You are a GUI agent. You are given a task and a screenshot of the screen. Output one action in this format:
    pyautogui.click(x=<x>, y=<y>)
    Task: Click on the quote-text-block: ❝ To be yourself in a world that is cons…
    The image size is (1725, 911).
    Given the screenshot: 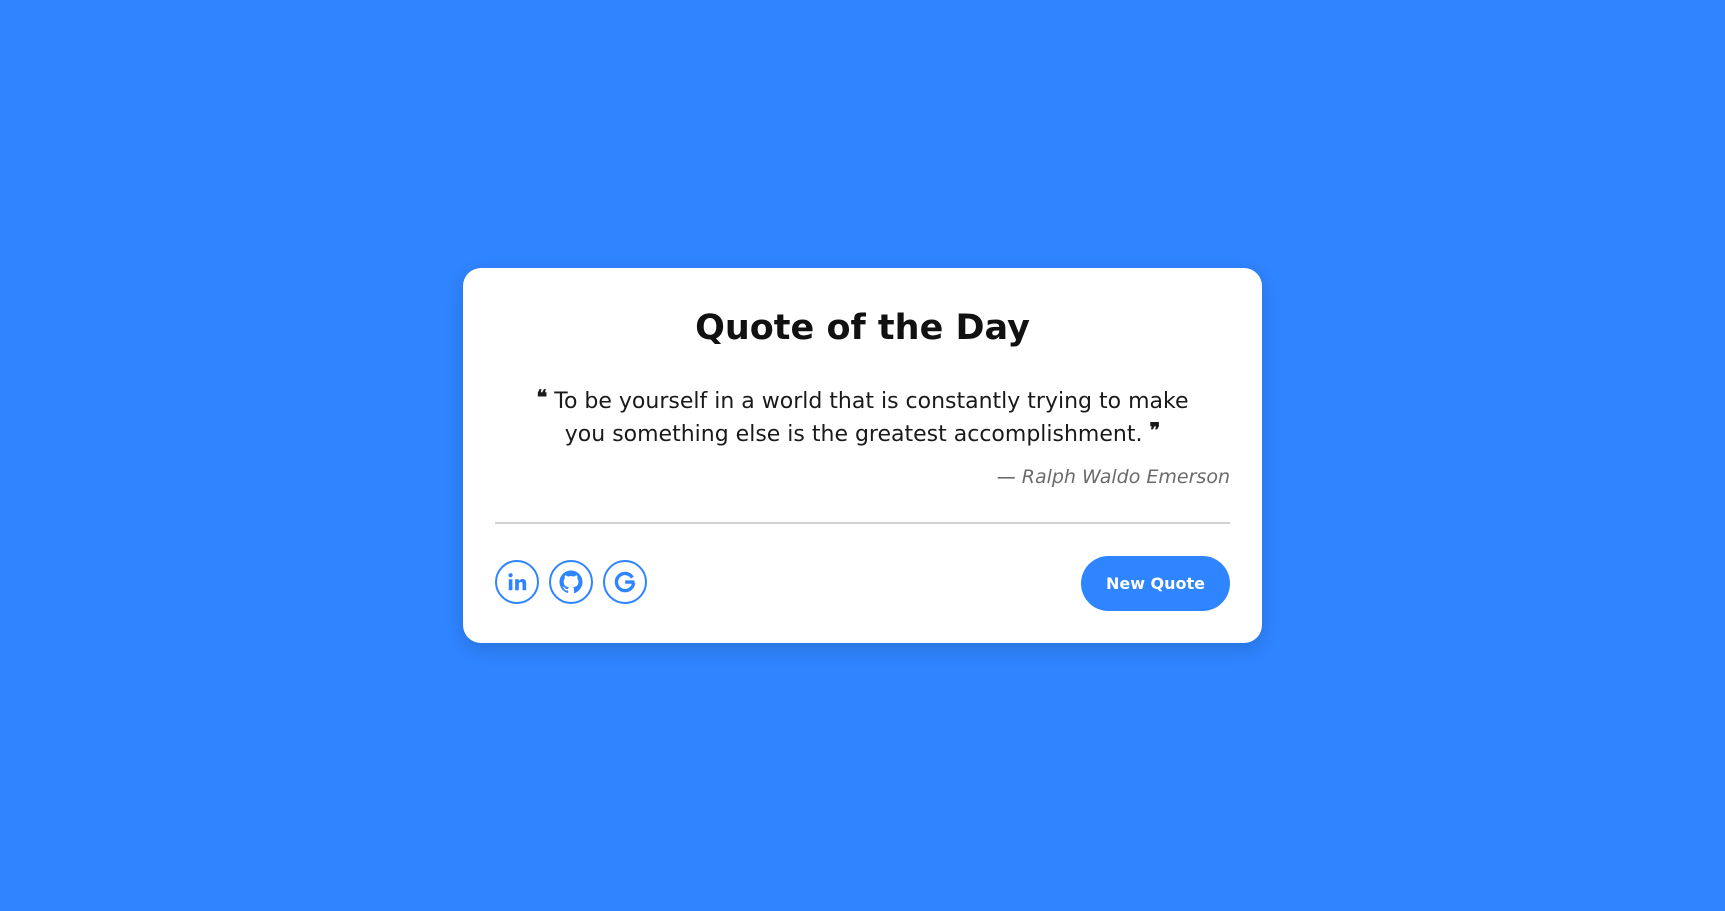 What is the action you would take?
    pyautogui.click(x=862, y=418)
    